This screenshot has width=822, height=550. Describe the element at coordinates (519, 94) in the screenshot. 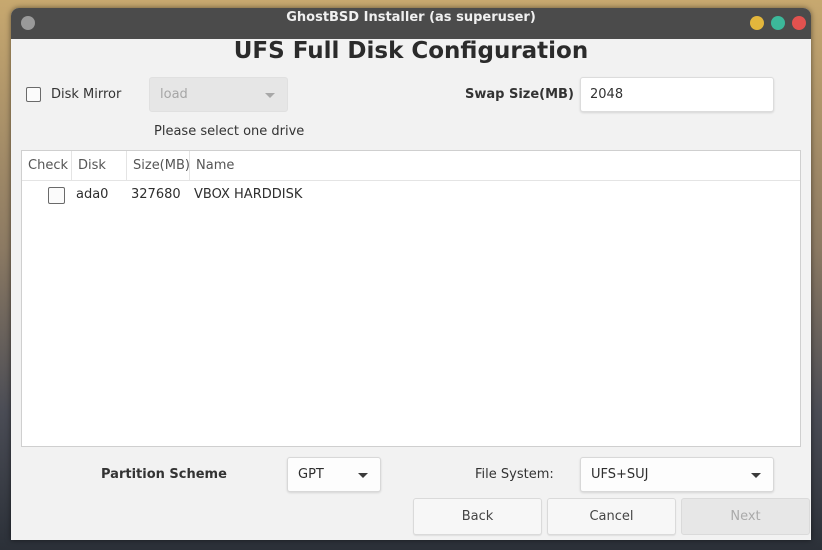

I see `swap-size-label: Swap Size(MB)` at that location.